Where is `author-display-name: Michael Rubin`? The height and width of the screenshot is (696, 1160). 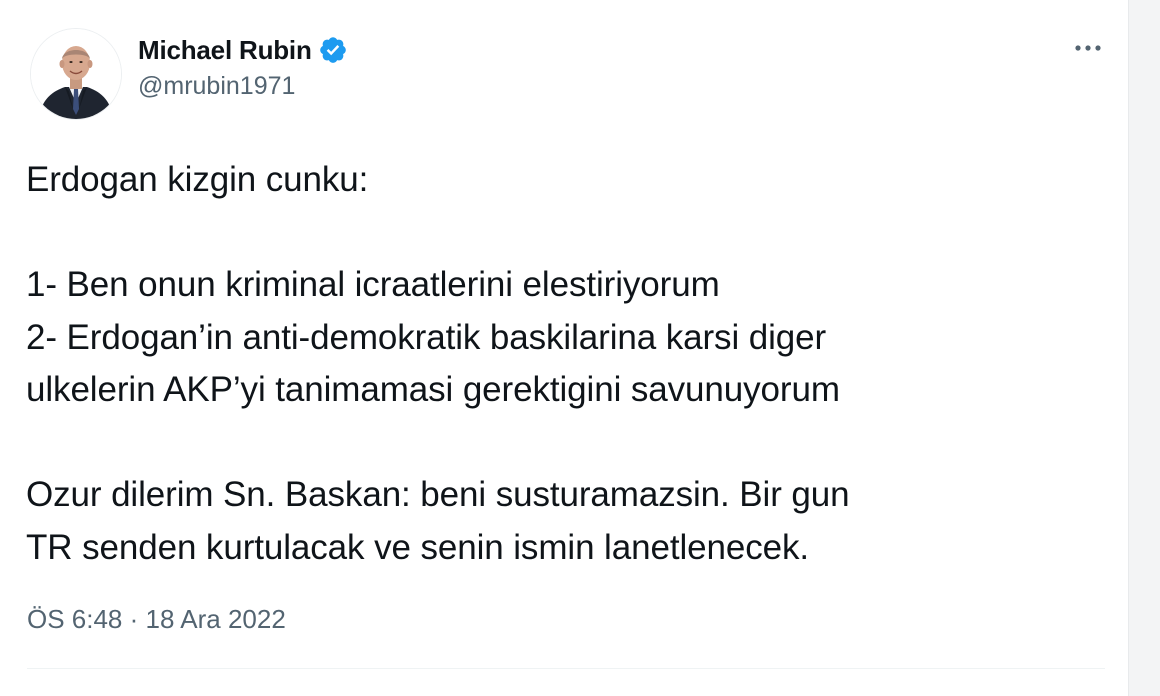
author-display-name: Michael Rubin is located at coordinates (225, 50).